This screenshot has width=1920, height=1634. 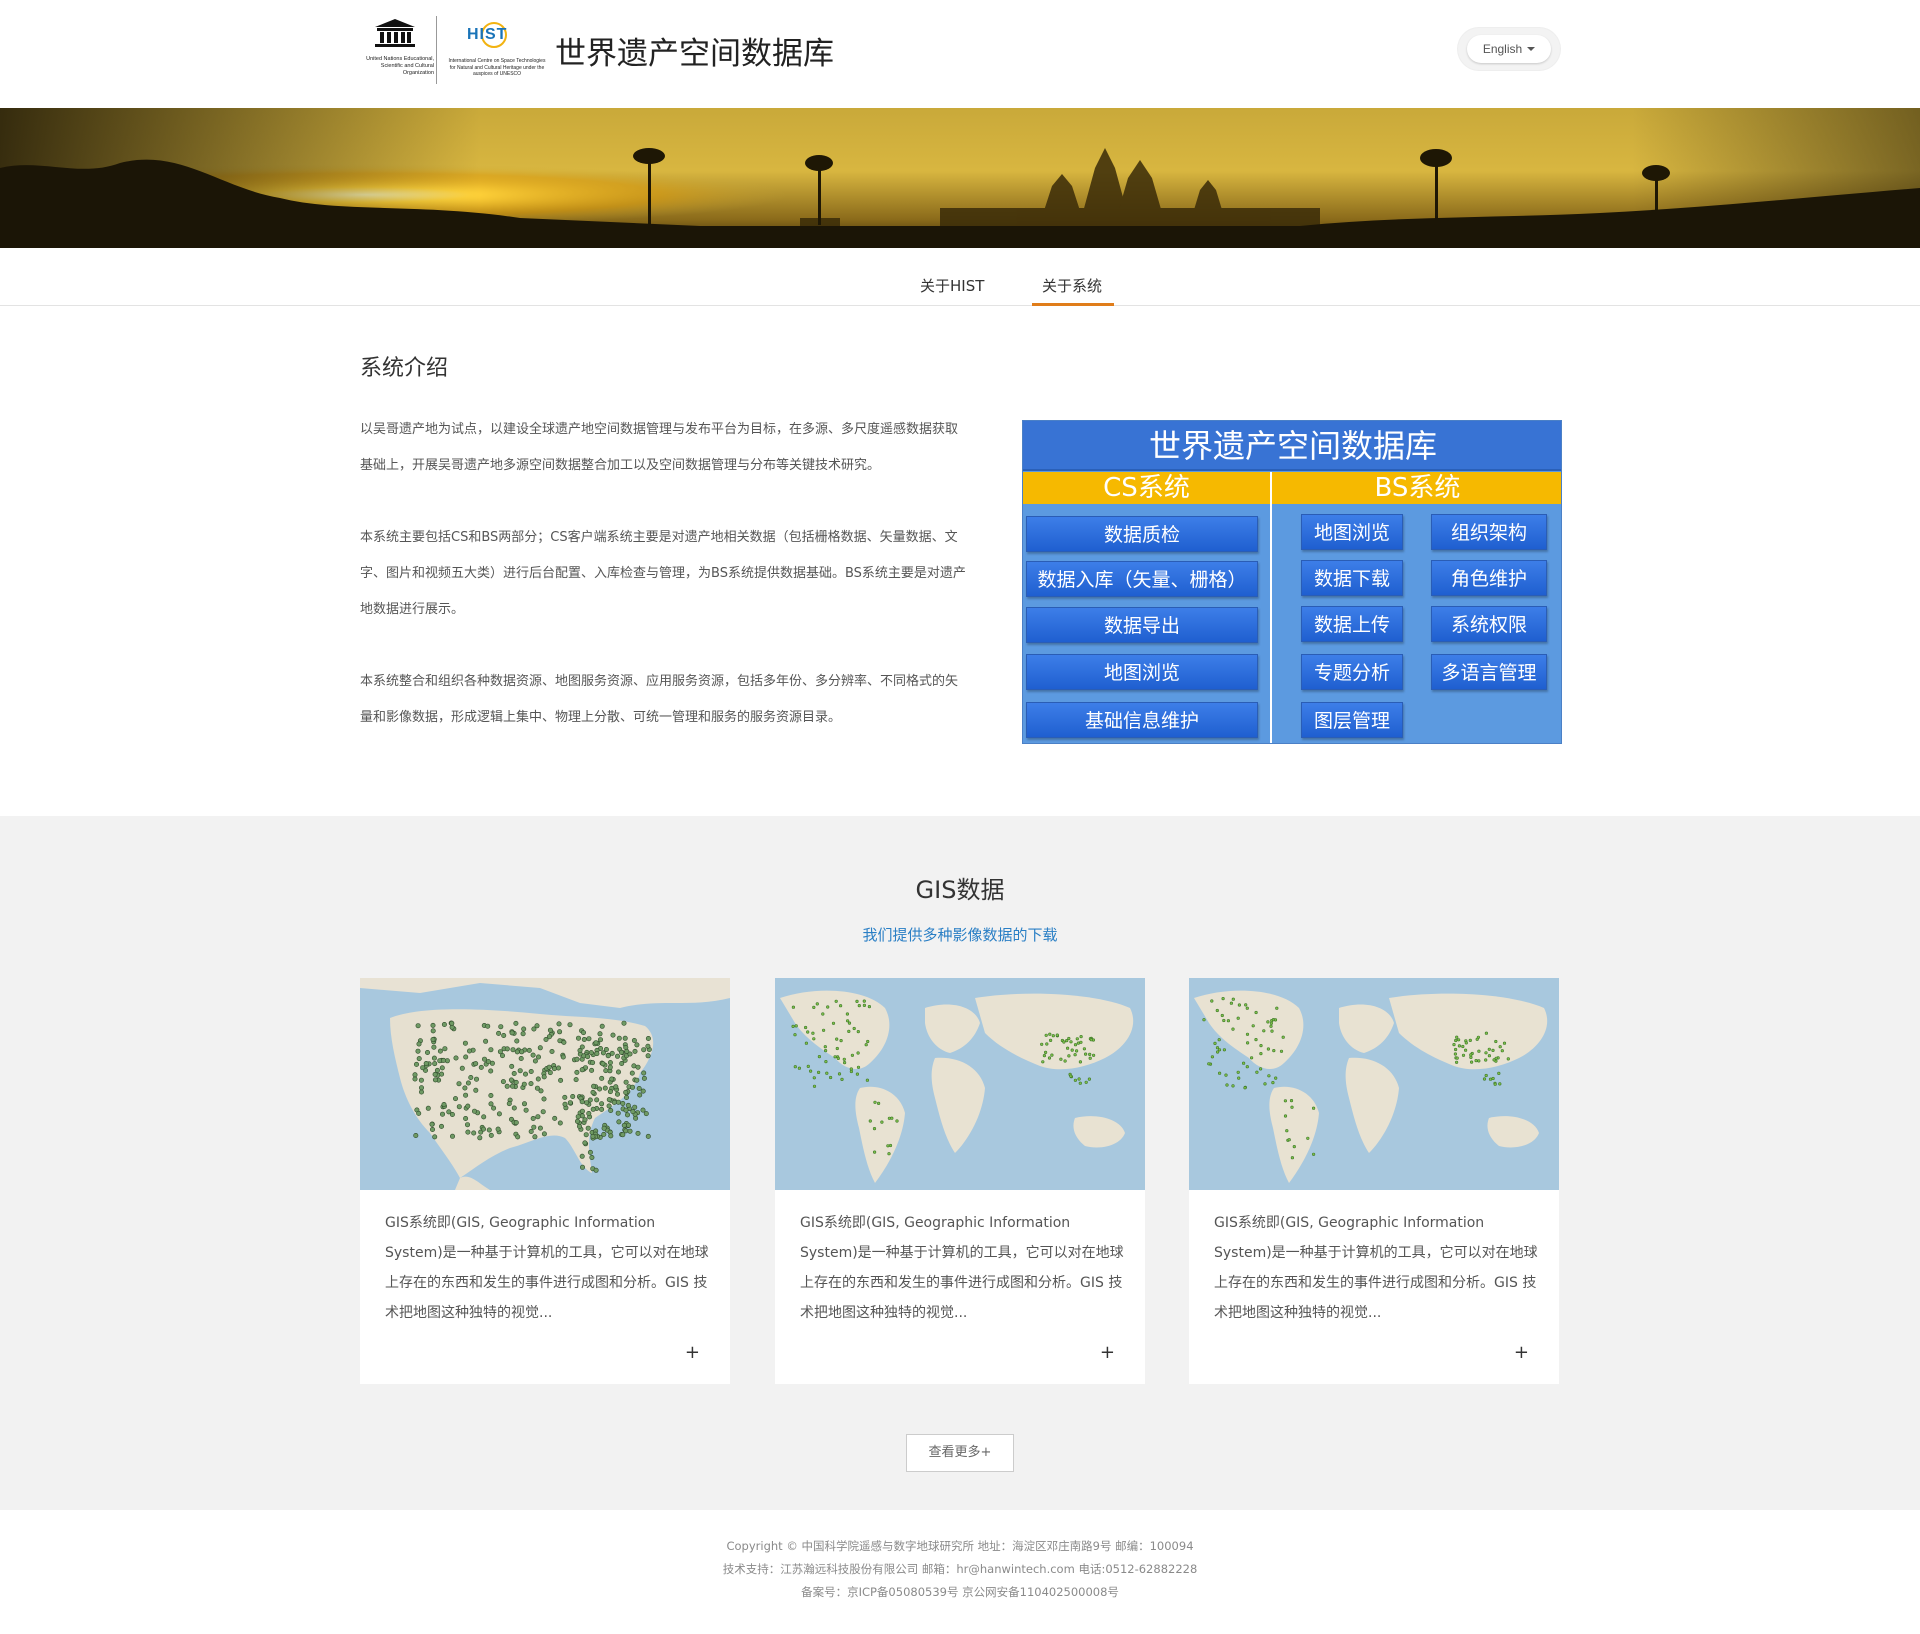 I want to click on language-switcher: English, so click(x=1509, y=49).